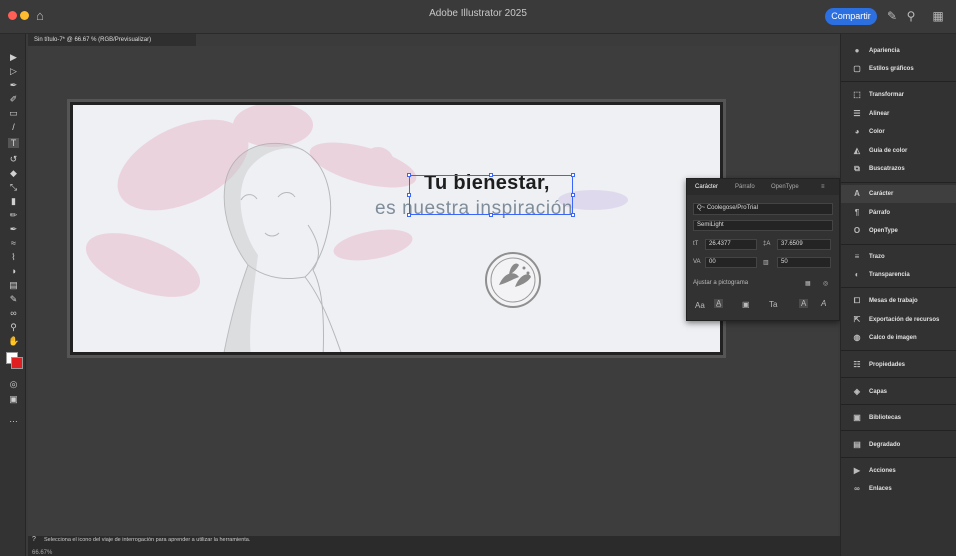 The width and height of the screenshot is (956, 556). Describe the element at coordinates (898, 231) in the screenshot. I see `panel-opentype: O OpenType` at that location.